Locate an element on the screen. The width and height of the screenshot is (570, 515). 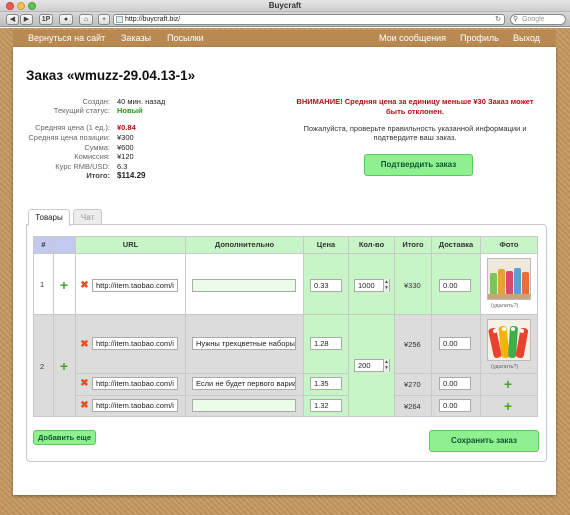
row1-qty-stepper: ▲ ▼ is located at coordinates (386, 285).